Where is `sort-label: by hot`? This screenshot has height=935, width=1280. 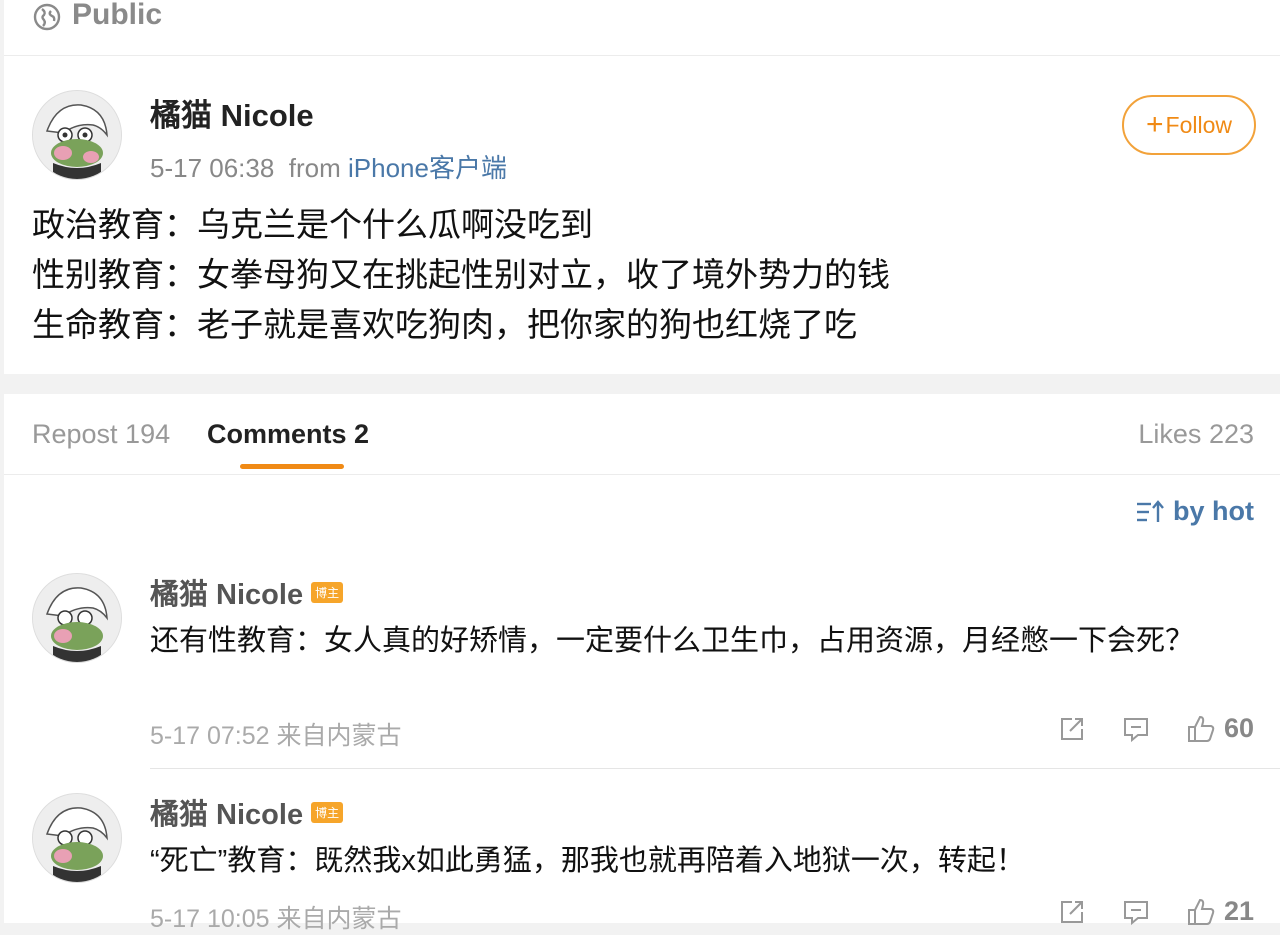 sort-label: by hot is located at coordinates (1213, 511).